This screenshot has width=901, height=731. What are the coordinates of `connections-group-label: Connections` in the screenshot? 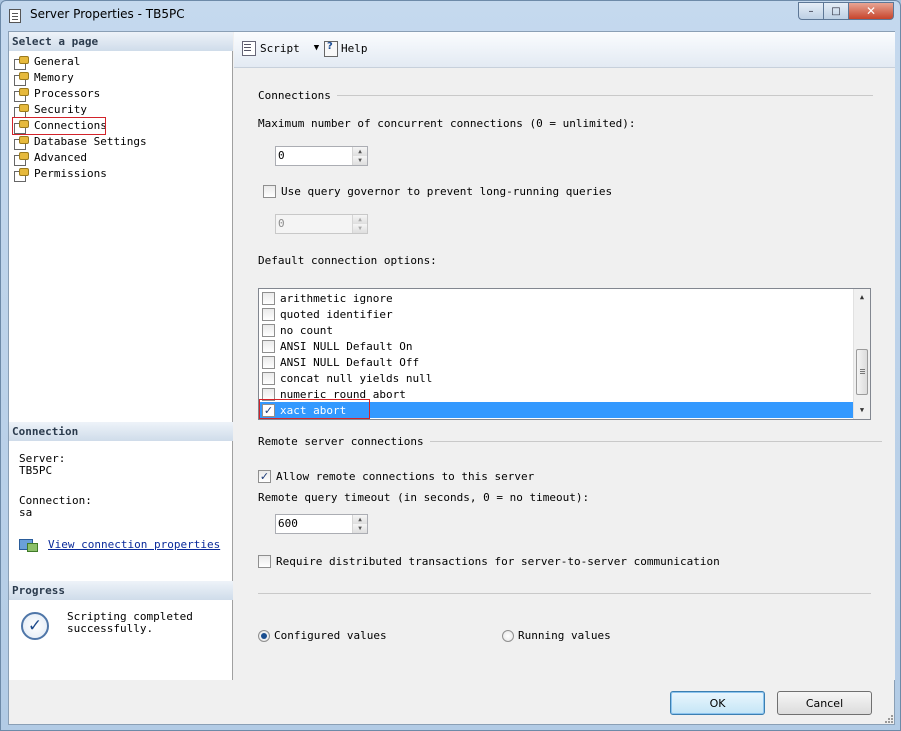 It's located at (294, 95).